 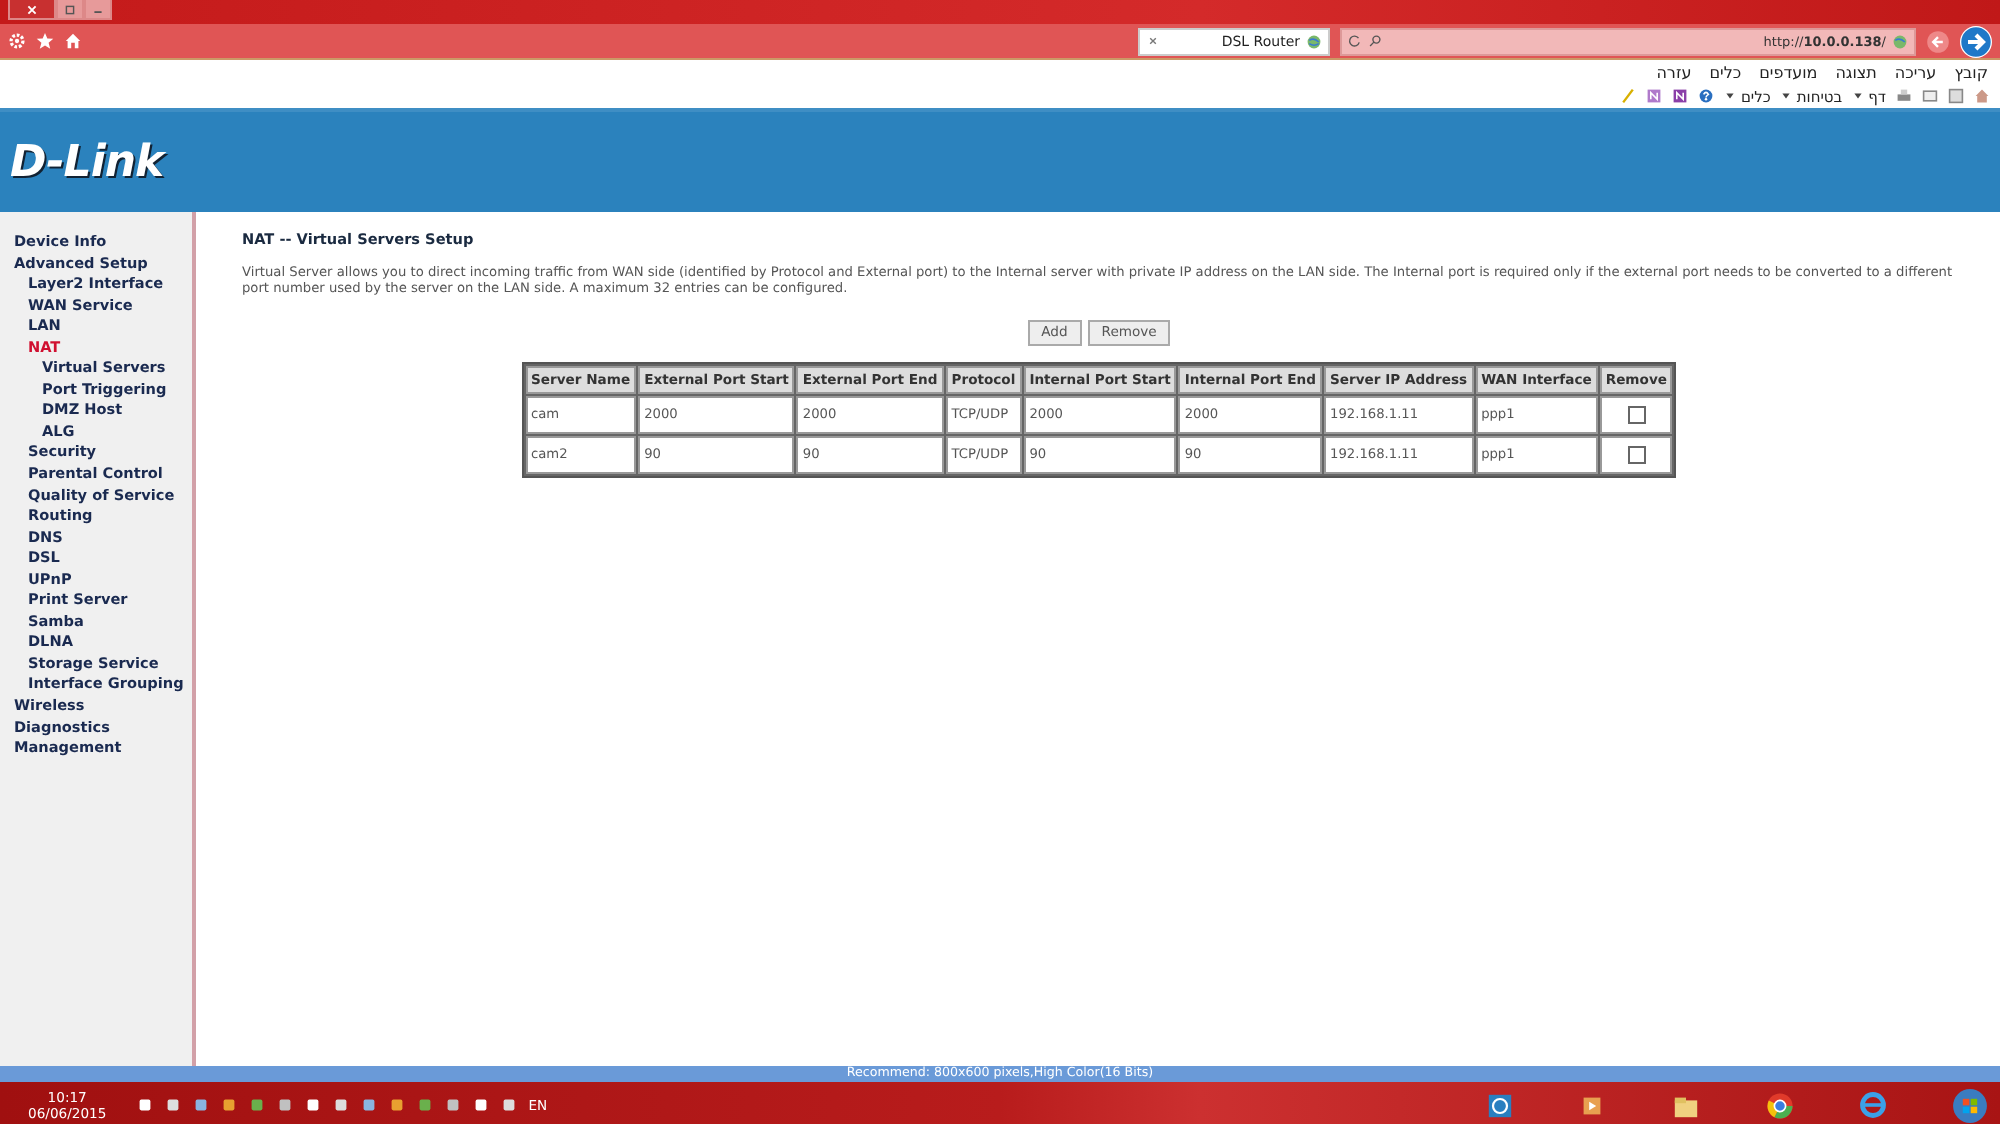 What do you see at coordinates (87, 162) in the screenshot?
I see `logo: D-Link` at bounding box center [87, 162].